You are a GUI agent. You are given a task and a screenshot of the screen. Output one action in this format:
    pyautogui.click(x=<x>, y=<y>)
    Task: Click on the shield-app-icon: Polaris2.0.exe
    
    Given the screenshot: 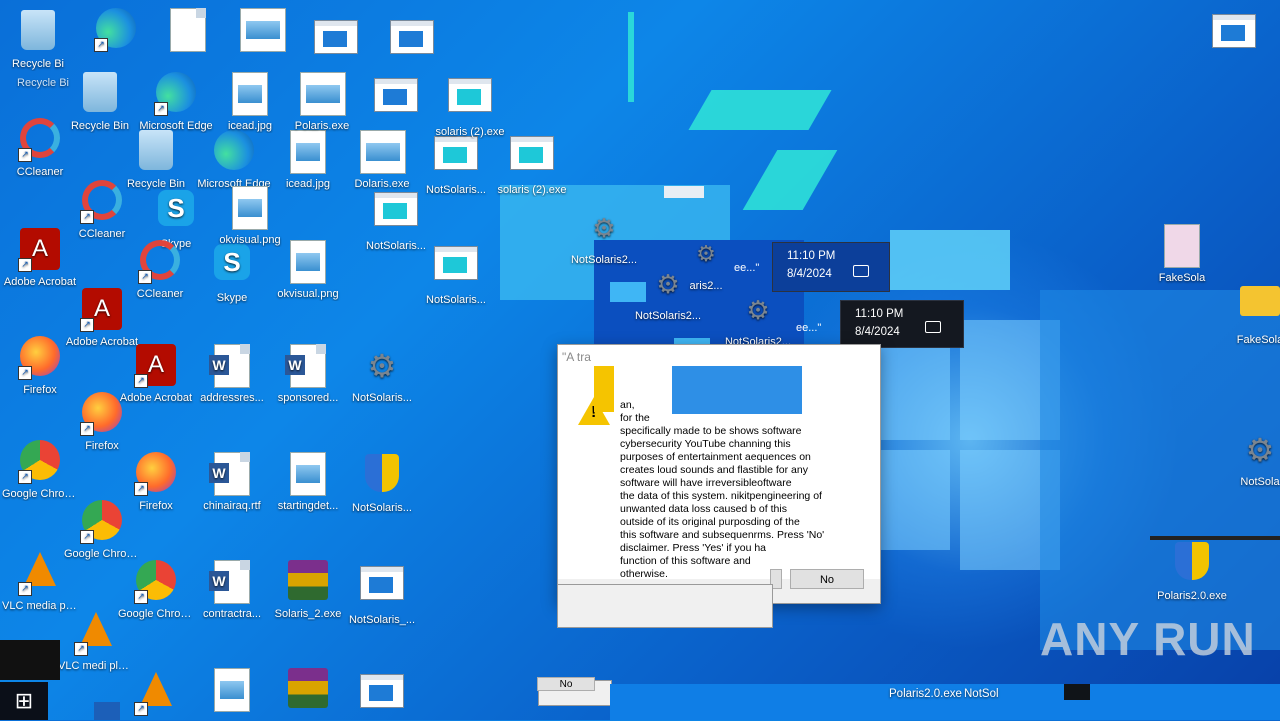 What is the action you would take?
    pyautogui.click(x=1192, y=571)
    